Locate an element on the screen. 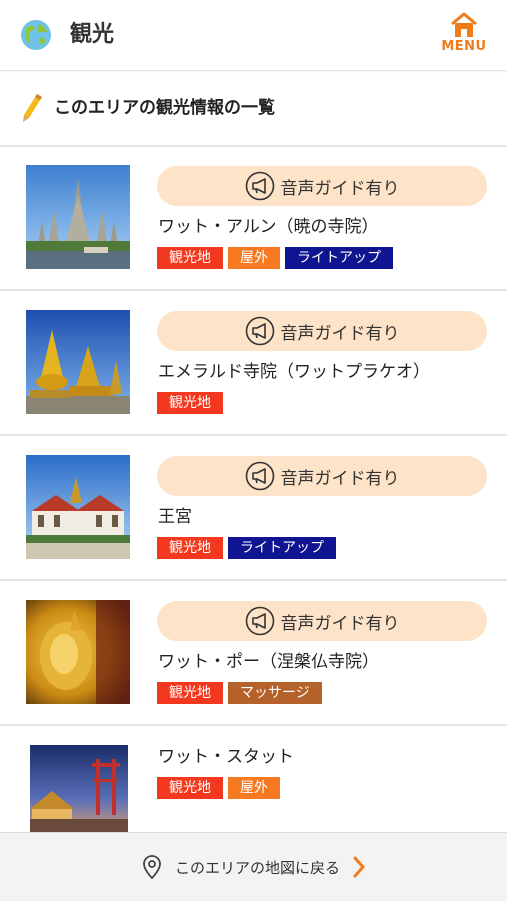 The width and height of the screenshot is (507, 901). chevron-right-icon is located at coordinates (359, 867).